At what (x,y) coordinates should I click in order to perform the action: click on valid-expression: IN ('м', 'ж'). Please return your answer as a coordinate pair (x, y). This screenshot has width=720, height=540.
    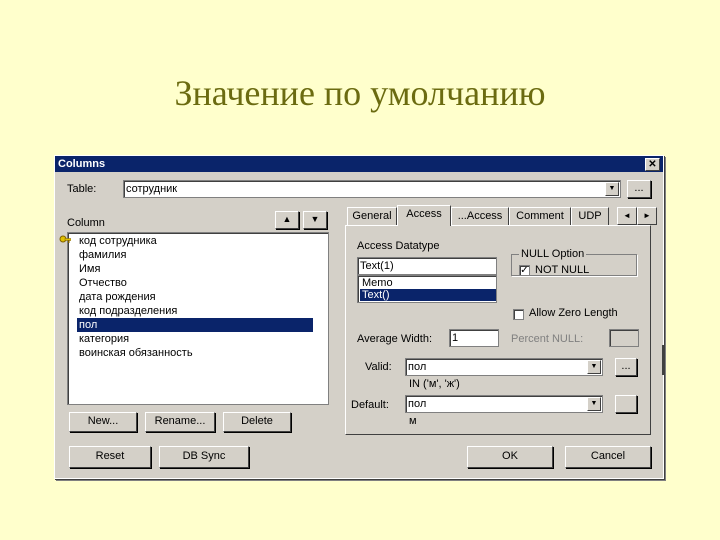
    Looking at the image, I should click on (434, 384).